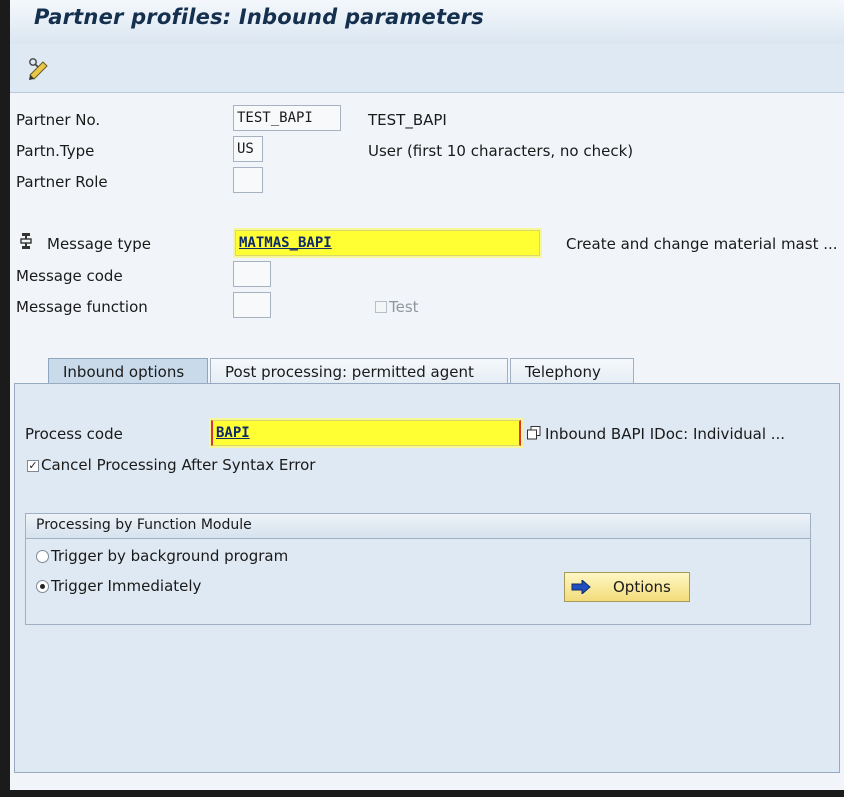 The height and width of the screenshot is (797, 844). What do you see at coordinates (99, 244) in the screenshot?
I see `message-type-label: Message type` at bounding box center [99, 244].